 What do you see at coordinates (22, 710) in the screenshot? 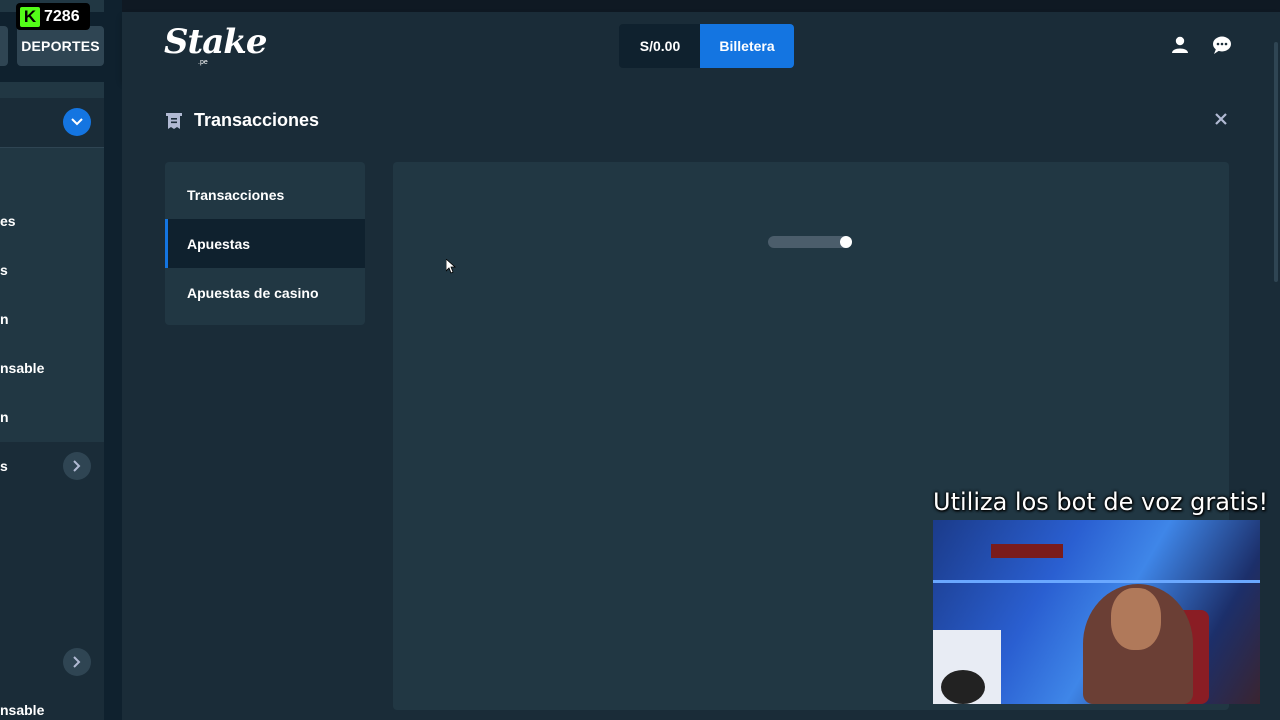
I see `sidebar-item-7: nsable` at bounding box center [22, 710].